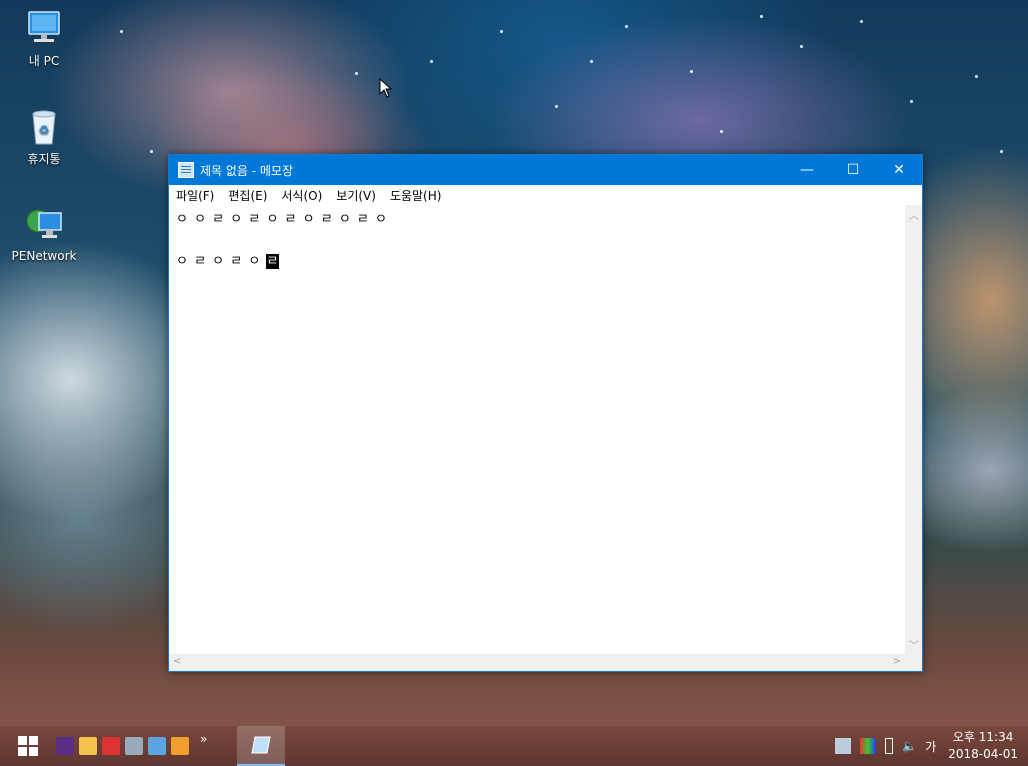  What do you see at coordinates (540, 261) in the screenshot?
I see `text-line: ㅇ ㄹ ㅇ ㄹ ㅇ ㄹ` at bounding box center [540, 261].